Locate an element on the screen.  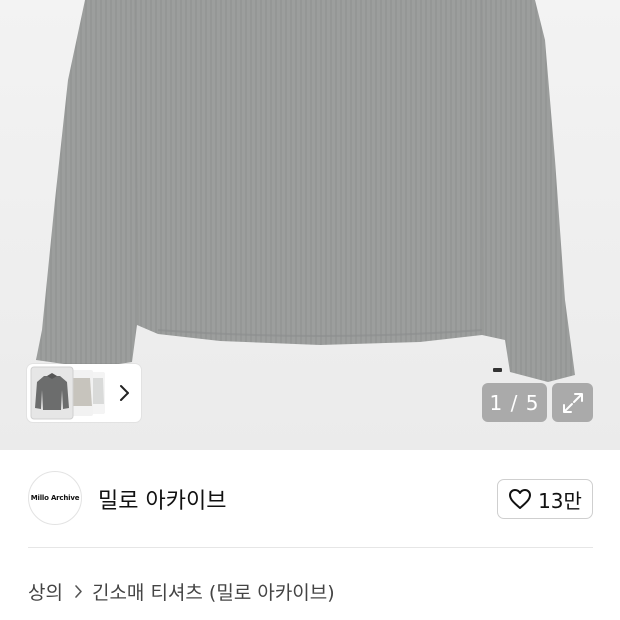
breadcrumb-separator is located at coordinates (78, 591).